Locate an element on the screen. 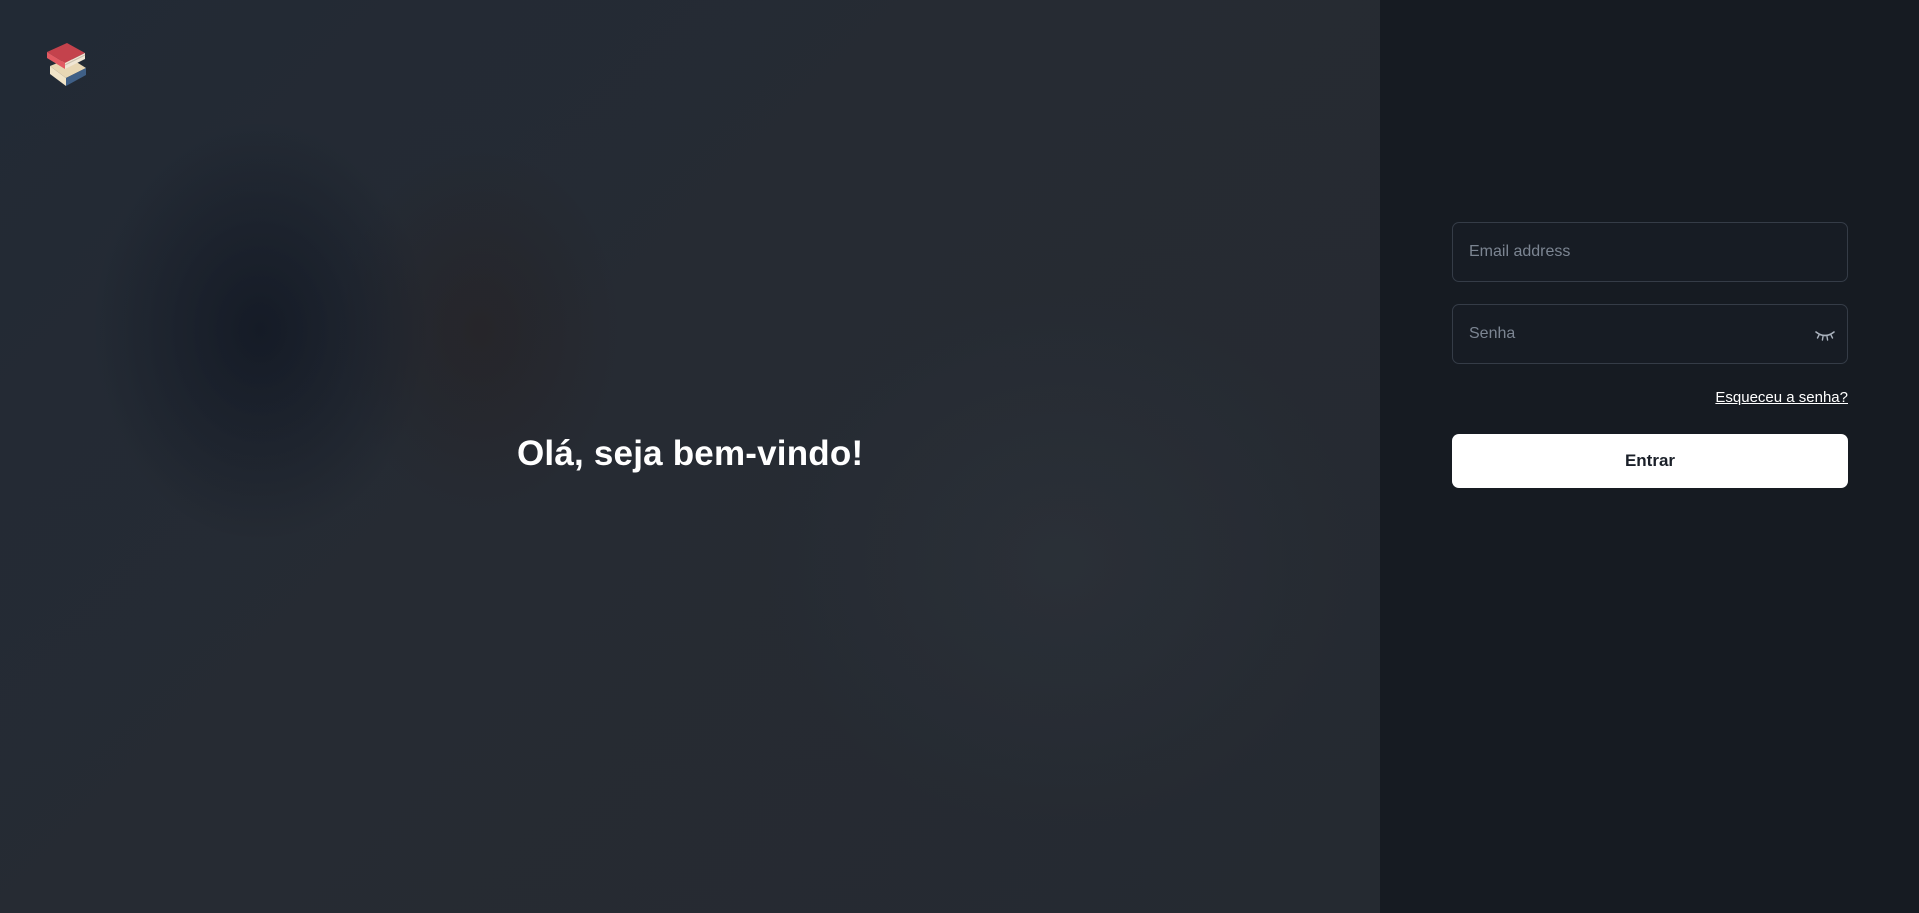  eye-closed-icon is located at coordinates (1825, 335).